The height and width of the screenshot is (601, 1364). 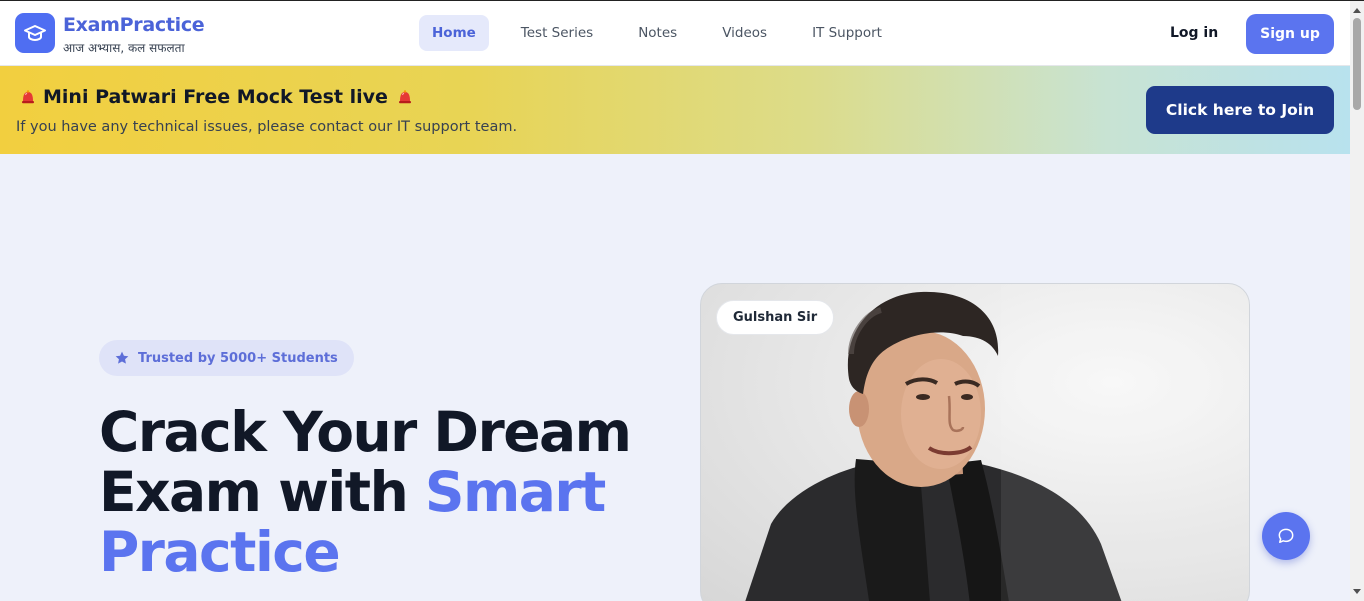 I want to click on login-link: Log in, so click(x=1194, y=33).